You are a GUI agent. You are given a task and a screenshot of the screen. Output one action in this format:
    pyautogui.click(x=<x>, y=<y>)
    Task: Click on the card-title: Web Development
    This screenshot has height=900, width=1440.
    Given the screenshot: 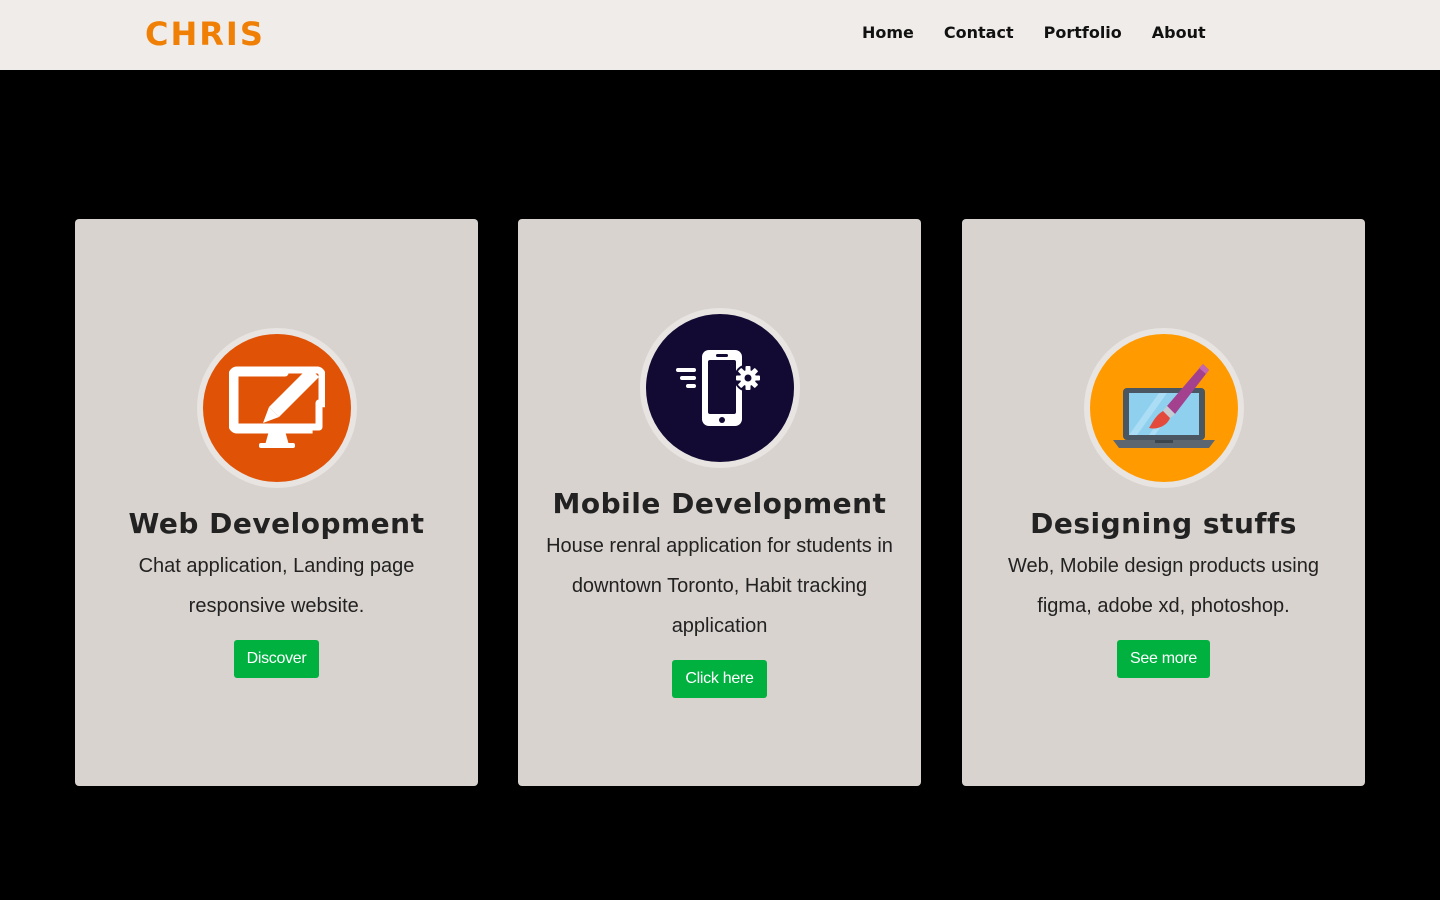 What is the action you would take?
    pyautogui.click(x=276, y=523)
    